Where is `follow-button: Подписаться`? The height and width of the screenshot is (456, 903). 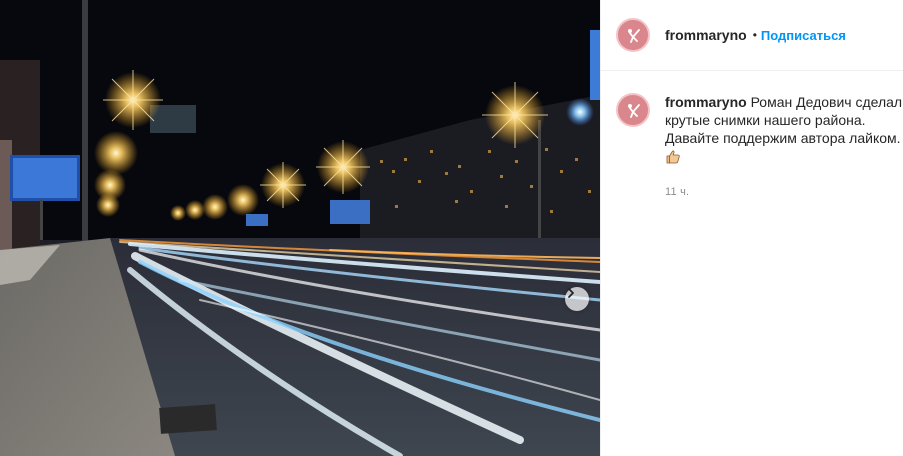
follow-button: Подписаться is located at coordinates (803, 35).